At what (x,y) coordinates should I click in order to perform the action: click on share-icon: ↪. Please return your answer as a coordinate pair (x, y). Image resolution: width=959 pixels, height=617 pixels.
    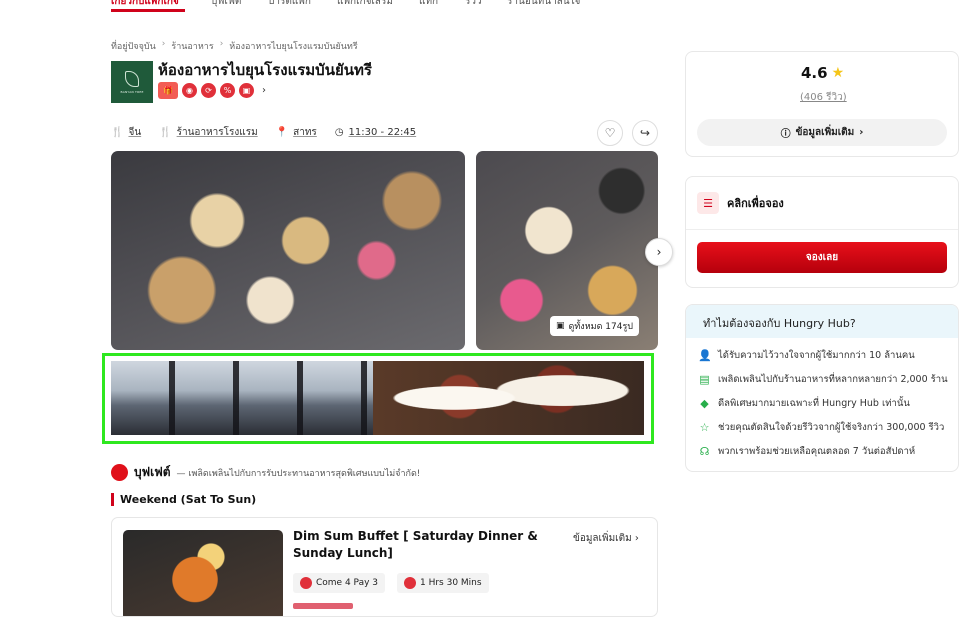
    Looking at the image, I should click on (645, 133).